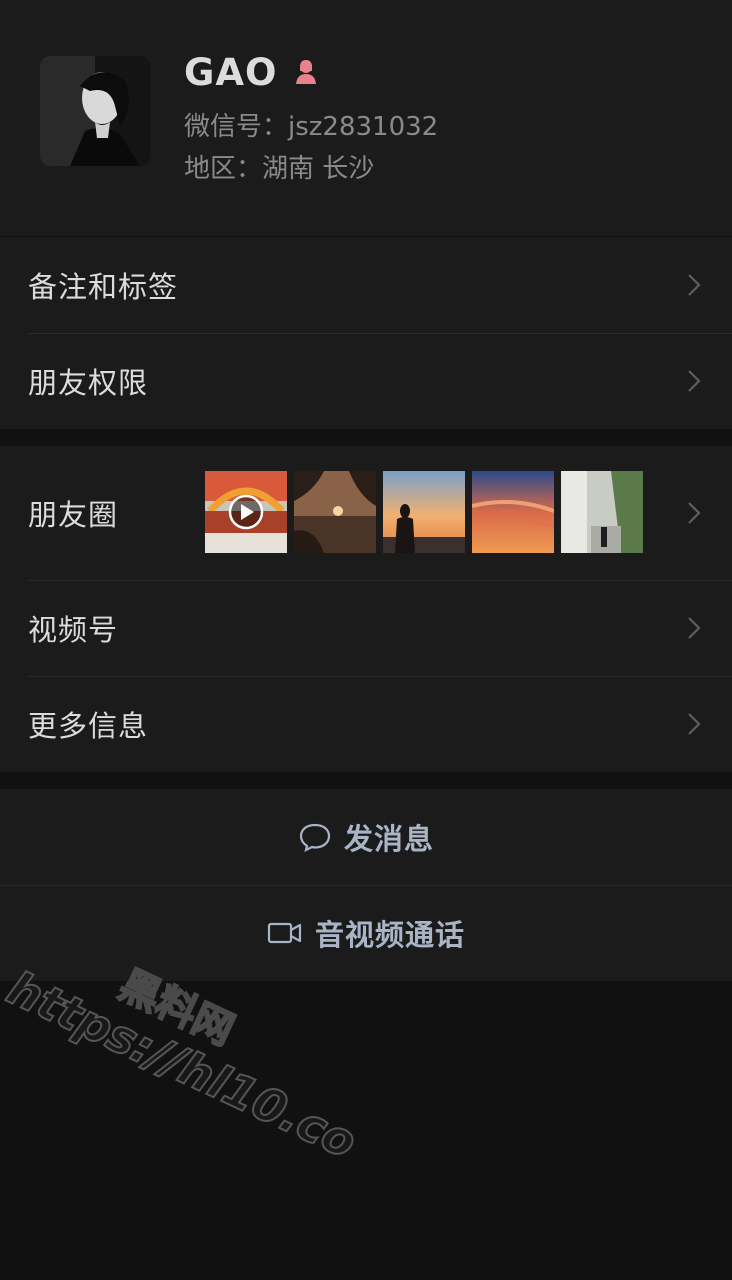 This screenshot has height=1280, width=732. Describe the element at coordinates (366, 628) in the screenshot. I see `channels-row: 视频号` at that location.